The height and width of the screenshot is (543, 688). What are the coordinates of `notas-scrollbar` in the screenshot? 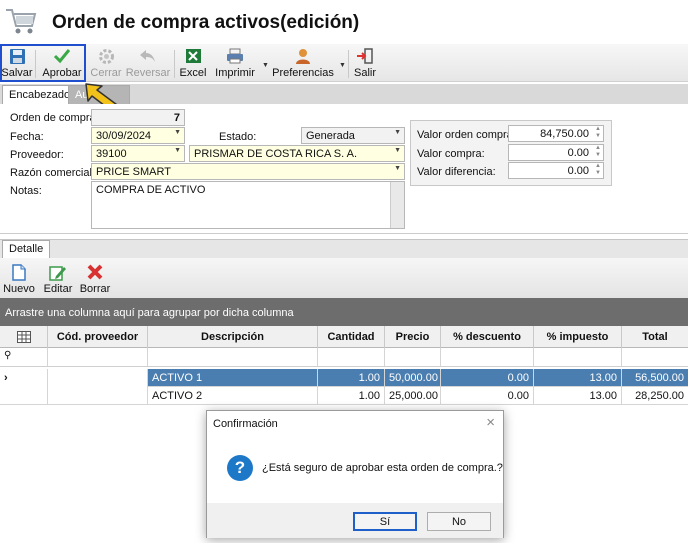 It's located at (397, 205).